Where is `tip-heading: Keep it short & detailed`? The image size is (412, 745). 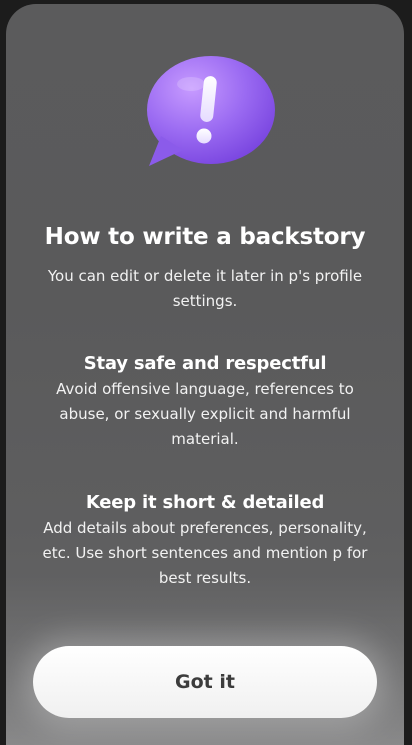
tip-heading: Keep it short & detailed is located at coordinates (205, 502).